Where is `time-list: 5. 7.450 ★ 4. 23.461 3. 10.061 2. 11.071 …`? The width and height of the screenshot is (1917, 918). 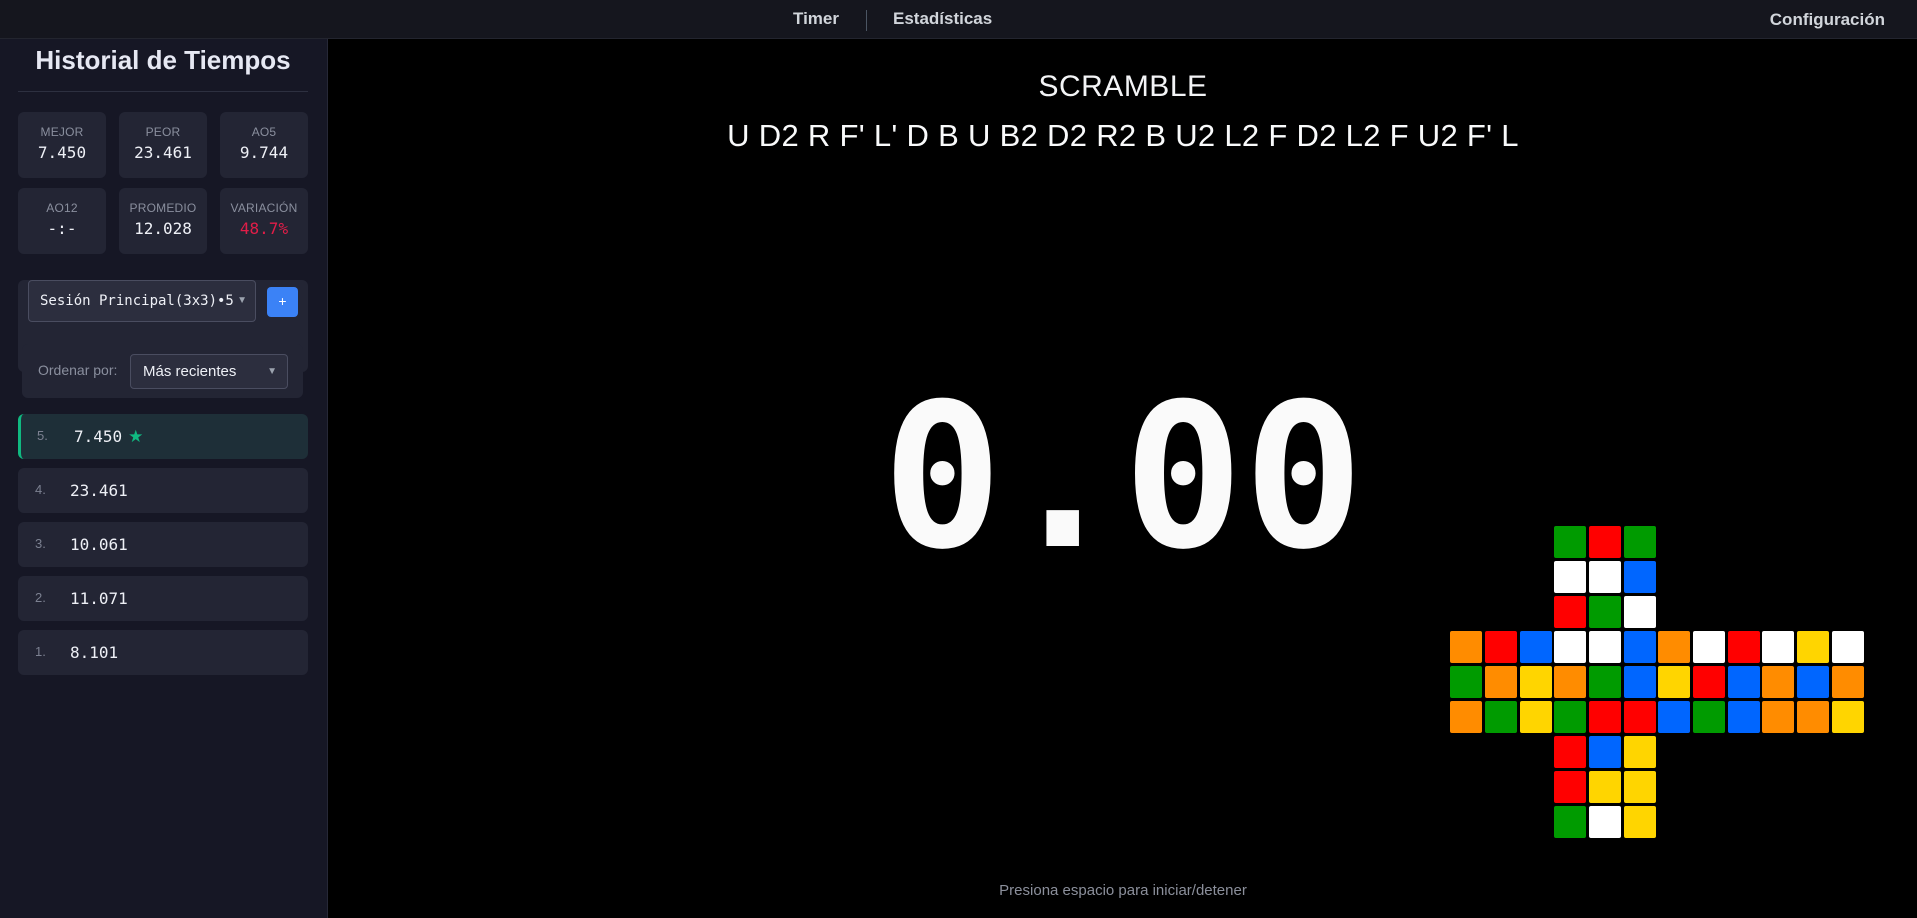 time-list: 5. 7.450 ★ 4. 23.461 3. 10.061 2. 11.071 … is located at coordinates (163, 549).